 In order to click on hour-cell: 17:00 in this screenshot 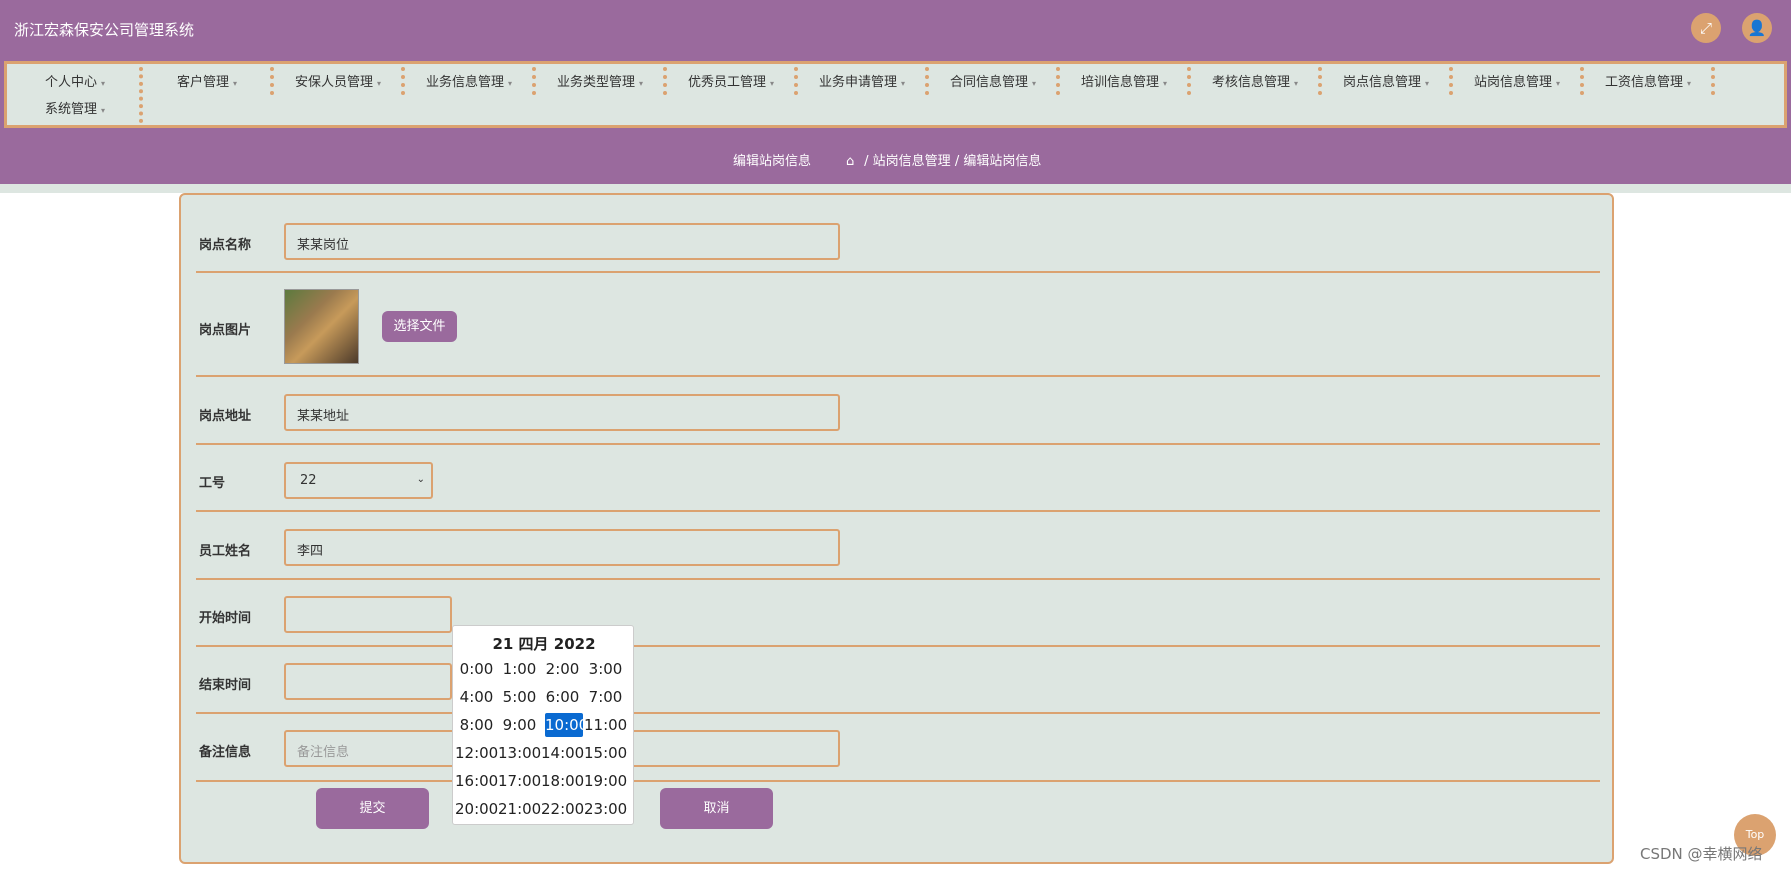, I will do `click(519, 781)`.